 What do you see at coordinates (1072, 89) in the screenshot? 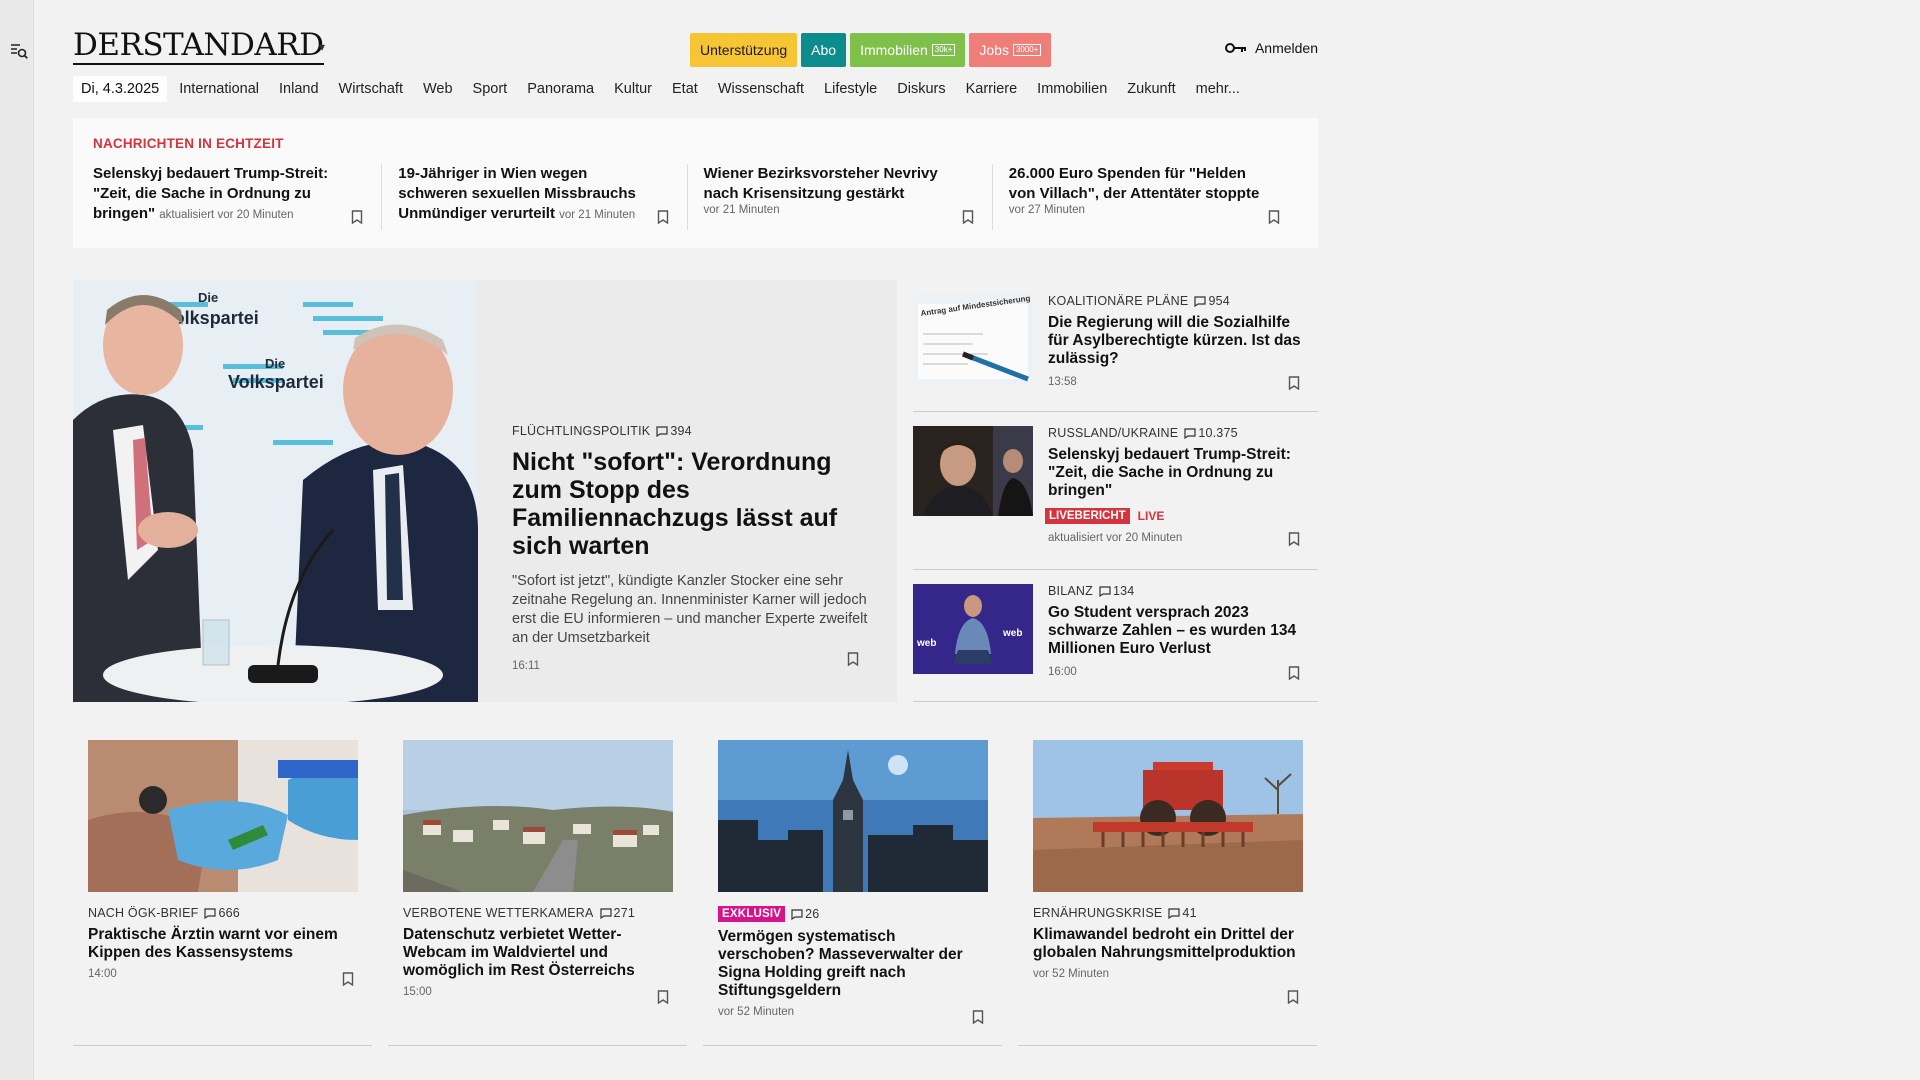
I see `nav-item-immobilien: Immobilien` at bounding box center [1072, 89].